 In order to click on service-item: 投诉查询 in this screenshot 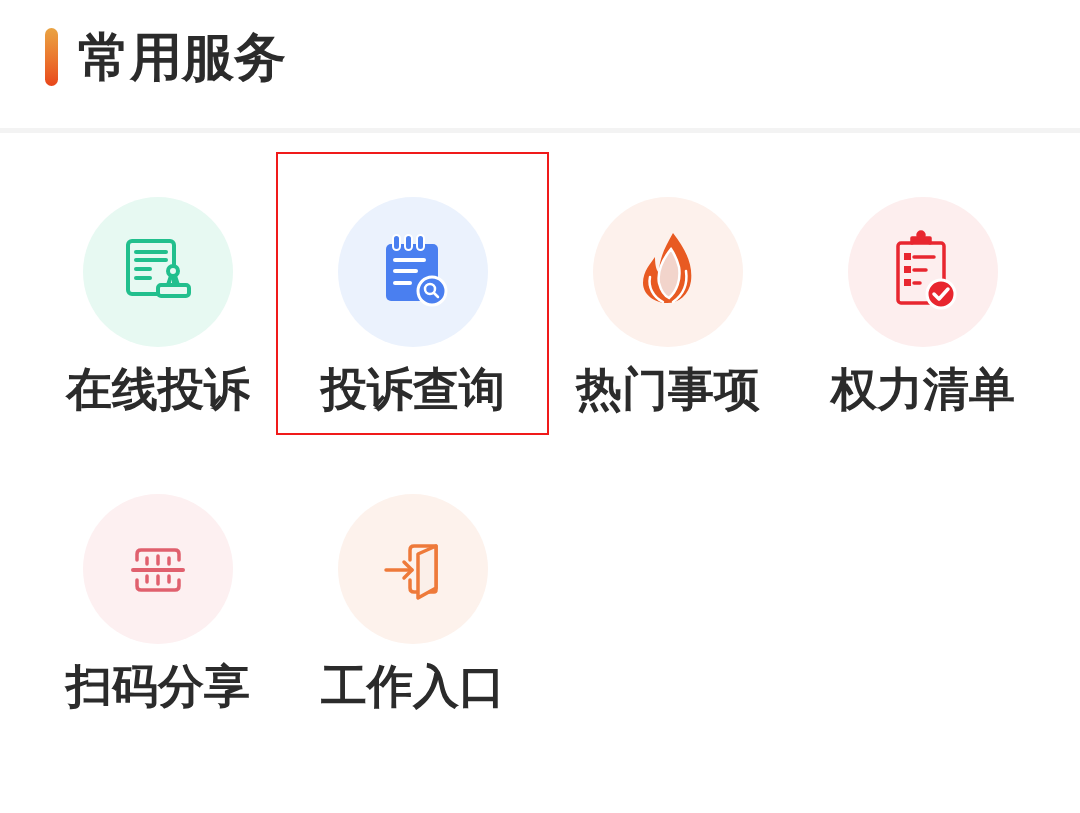, I will do `click(412, 293)`.